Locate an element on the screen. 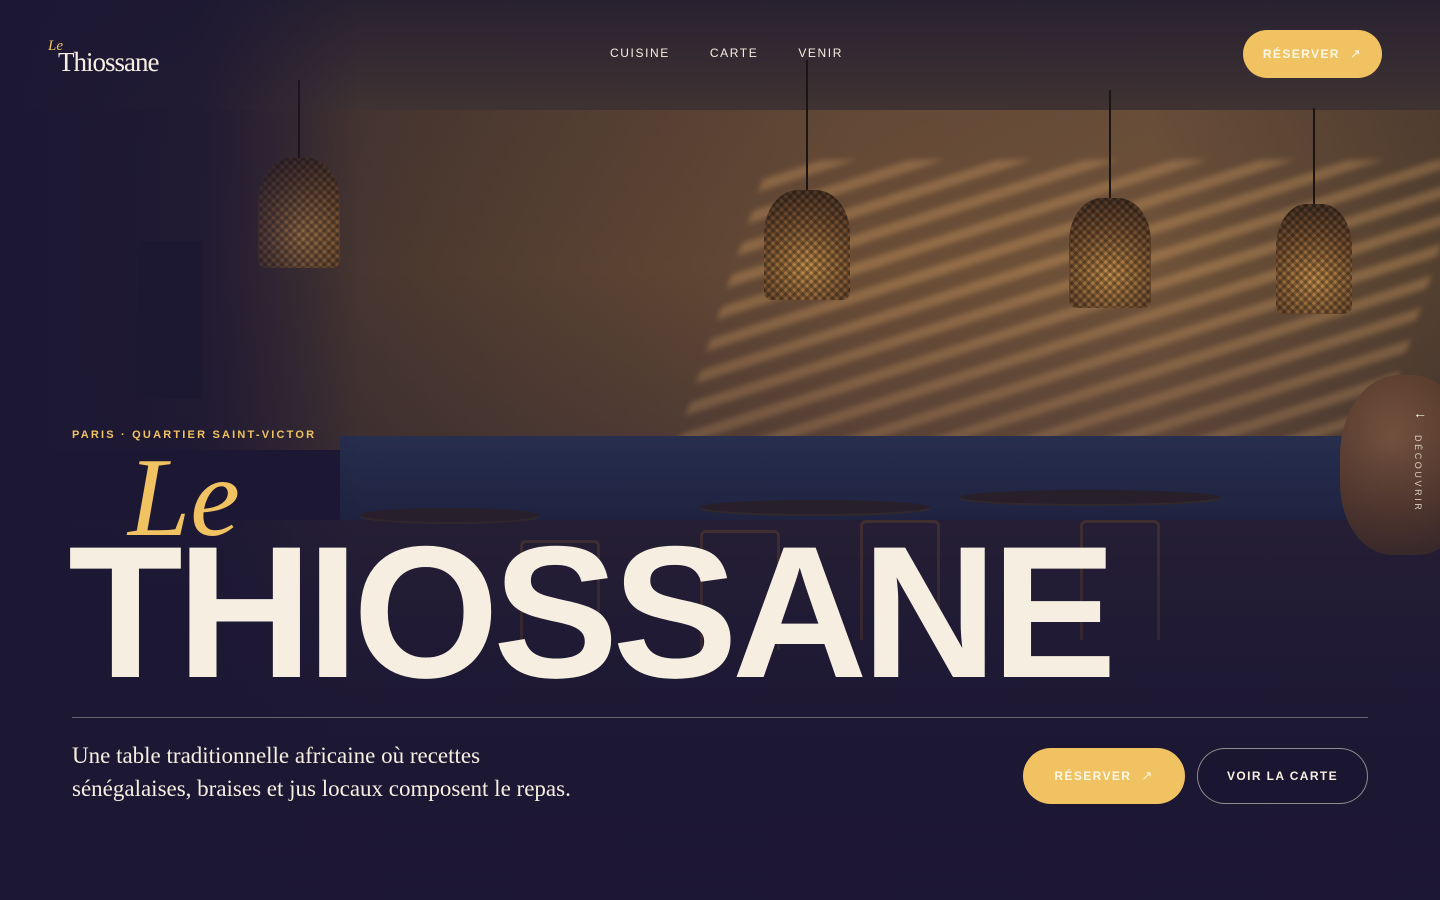 The height and width of the screenshot is (900, 1440). main-nav: CUISINE CARTE VENIR is located at coordinates (726, 54).